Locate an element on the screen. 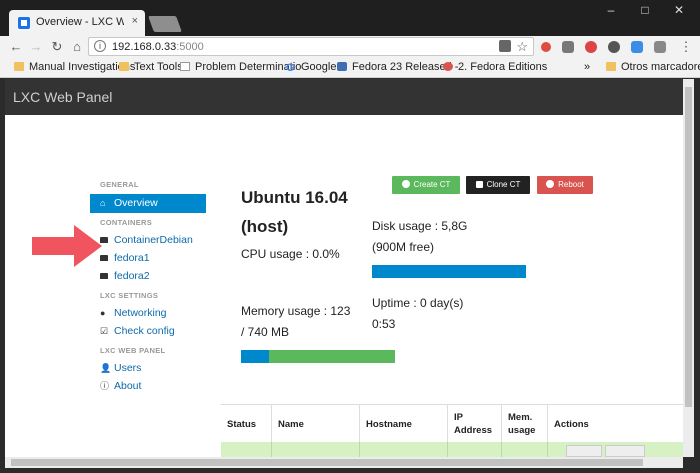  vertical-scrollbar is located at coordinates (688, 268).